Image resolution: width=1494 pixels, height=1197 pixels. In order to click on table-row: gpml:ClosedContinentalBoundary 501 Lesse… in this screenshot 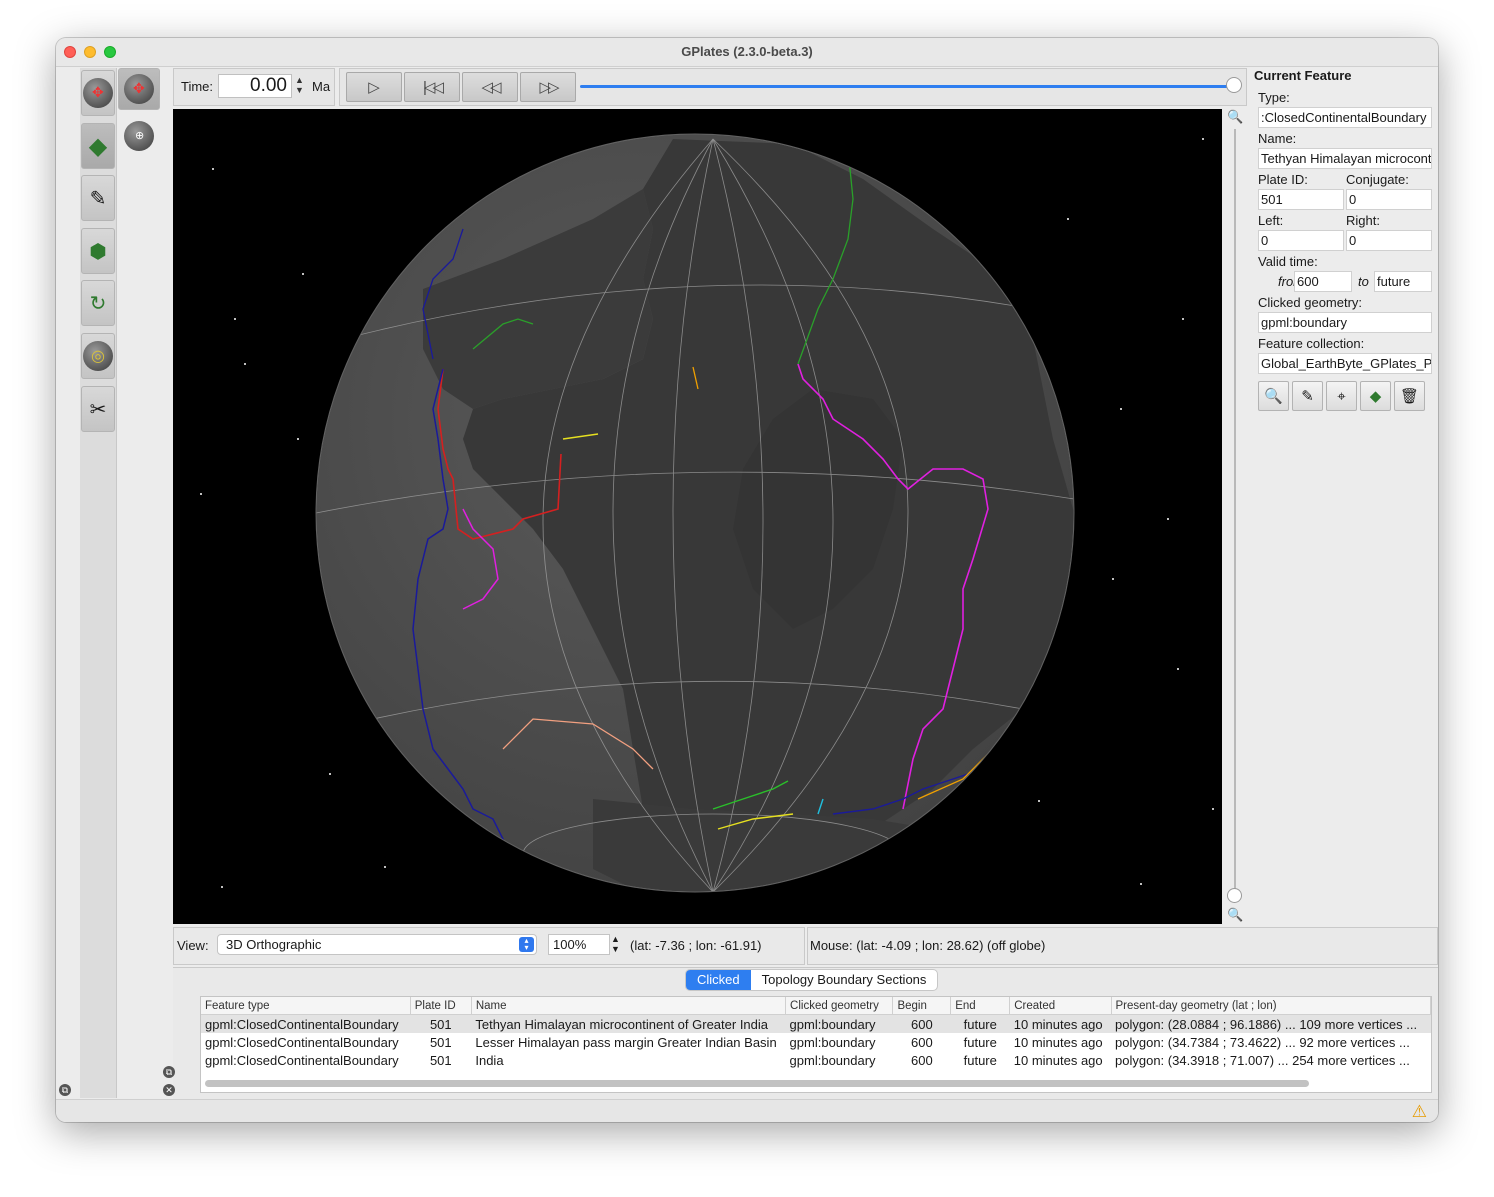, I will do `click(816, 1042)`.